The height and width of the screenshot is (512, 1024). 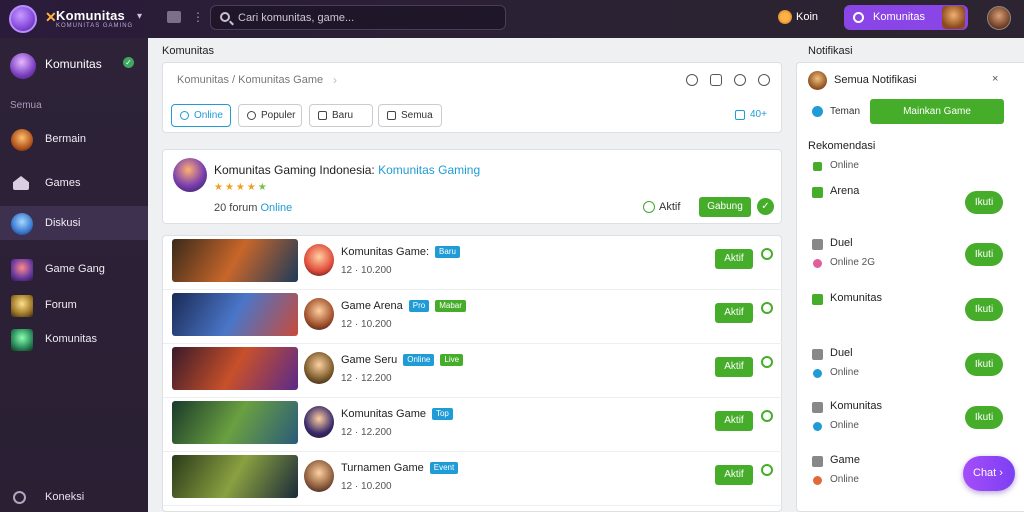 I want to click on filter-label: Populer, so click(x=278, y=115).